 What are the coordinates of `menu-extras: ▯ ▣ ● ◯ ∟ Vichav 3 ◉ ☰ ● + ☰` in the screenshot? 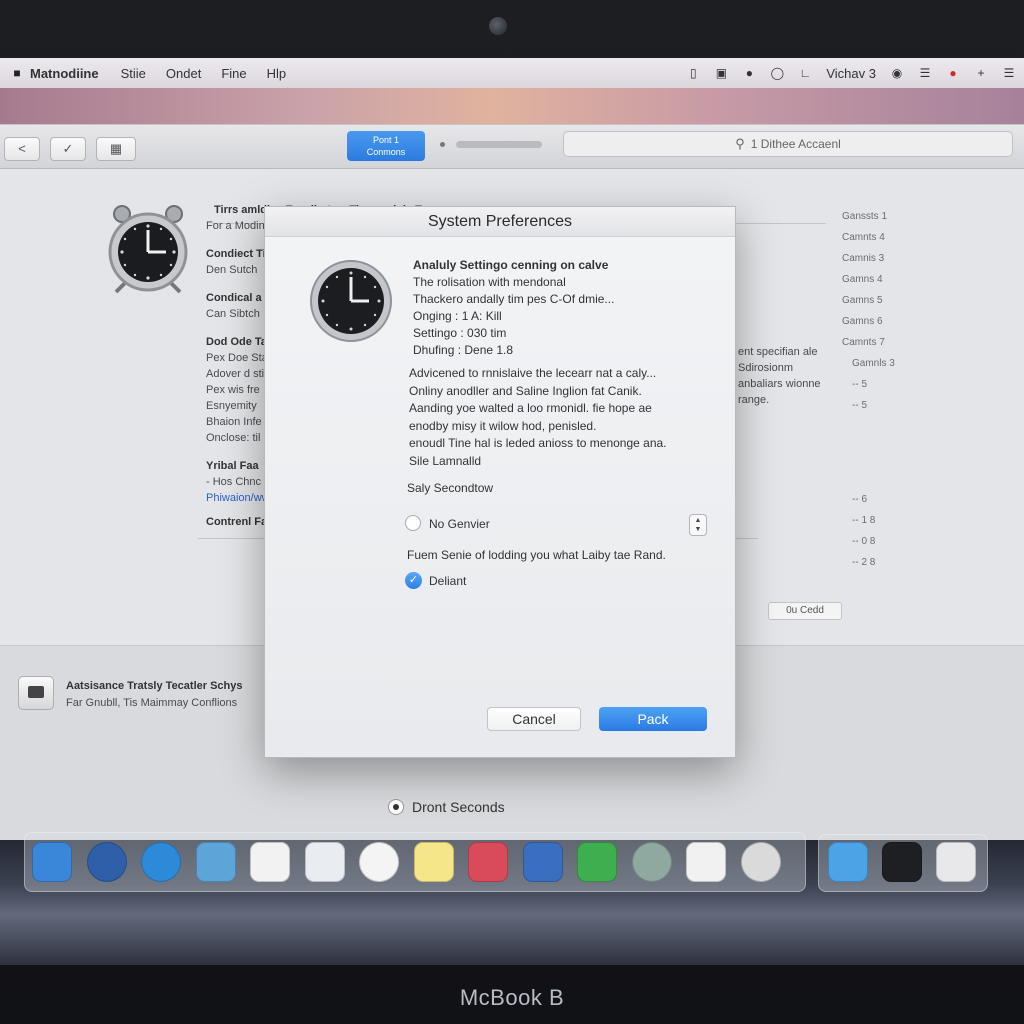 It's located at (851, 73).